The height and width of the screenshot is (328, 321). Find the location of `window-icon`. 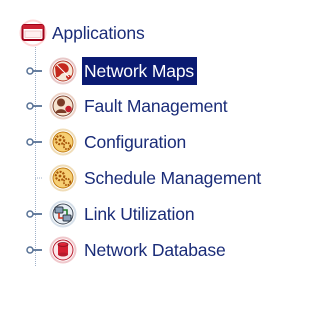

window-icon is located at coordinates (33, 33).